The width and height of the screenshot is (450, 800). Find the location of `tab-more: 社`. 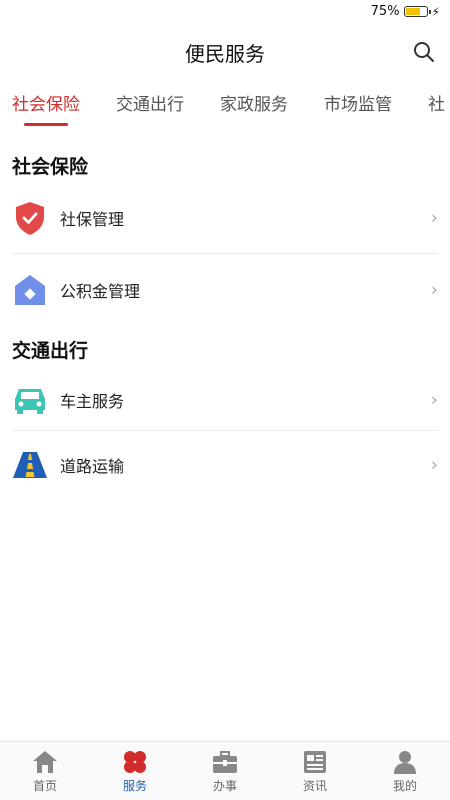

tab-more: 社 is located at coordinates (436, 105).